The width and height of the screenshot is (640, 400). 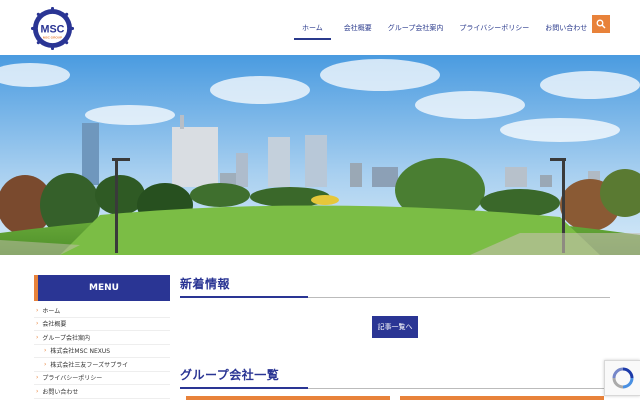 I want to click on sidebar-item-msc-nexus: › 株式会社MSC NEXUS, so click(x=102, y=351).